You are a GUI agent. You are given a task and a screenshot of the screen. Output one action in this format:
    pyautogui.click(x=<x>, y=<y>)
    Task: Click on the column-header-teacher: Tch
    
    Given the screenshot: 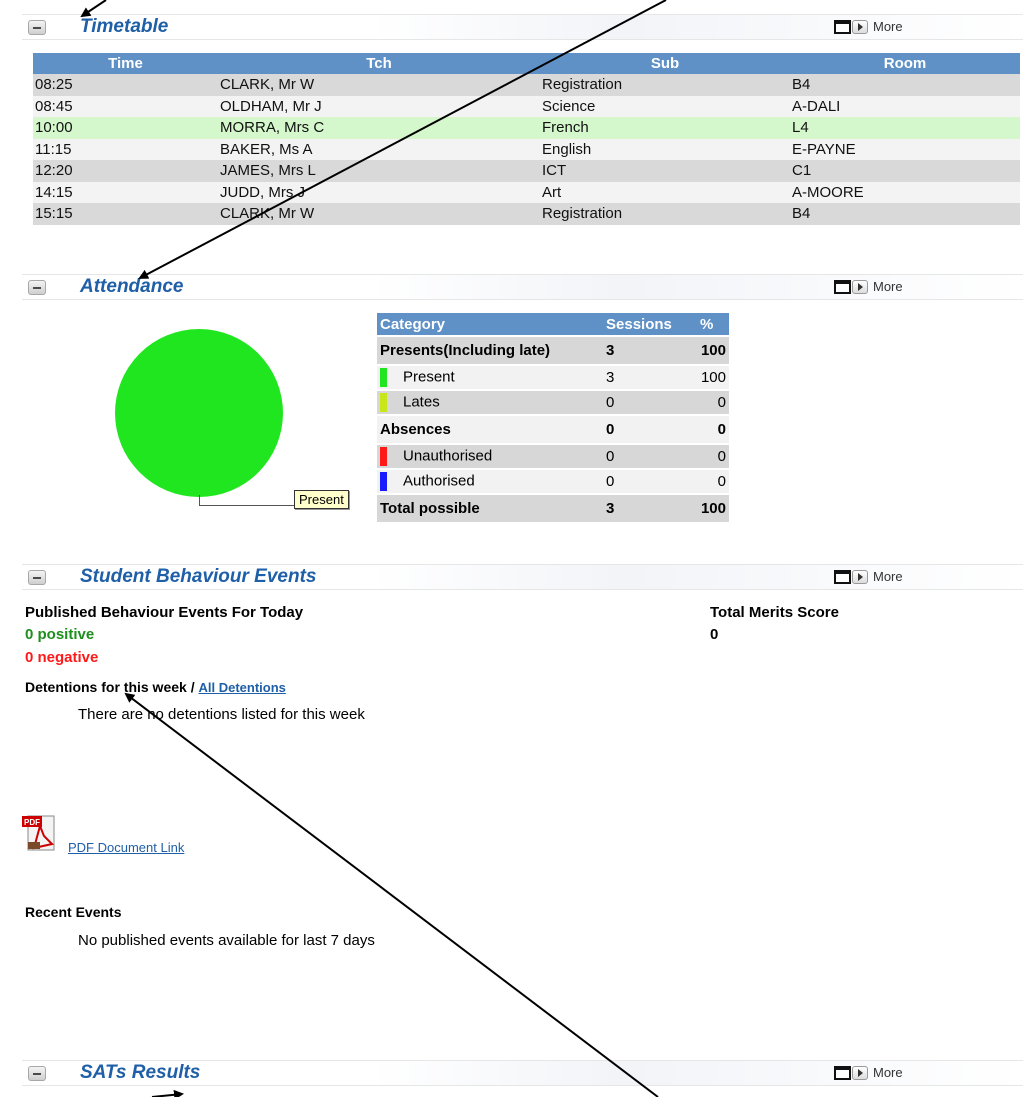 What is the action you would take?
    pyautogui.click(x=379, y=63)
    